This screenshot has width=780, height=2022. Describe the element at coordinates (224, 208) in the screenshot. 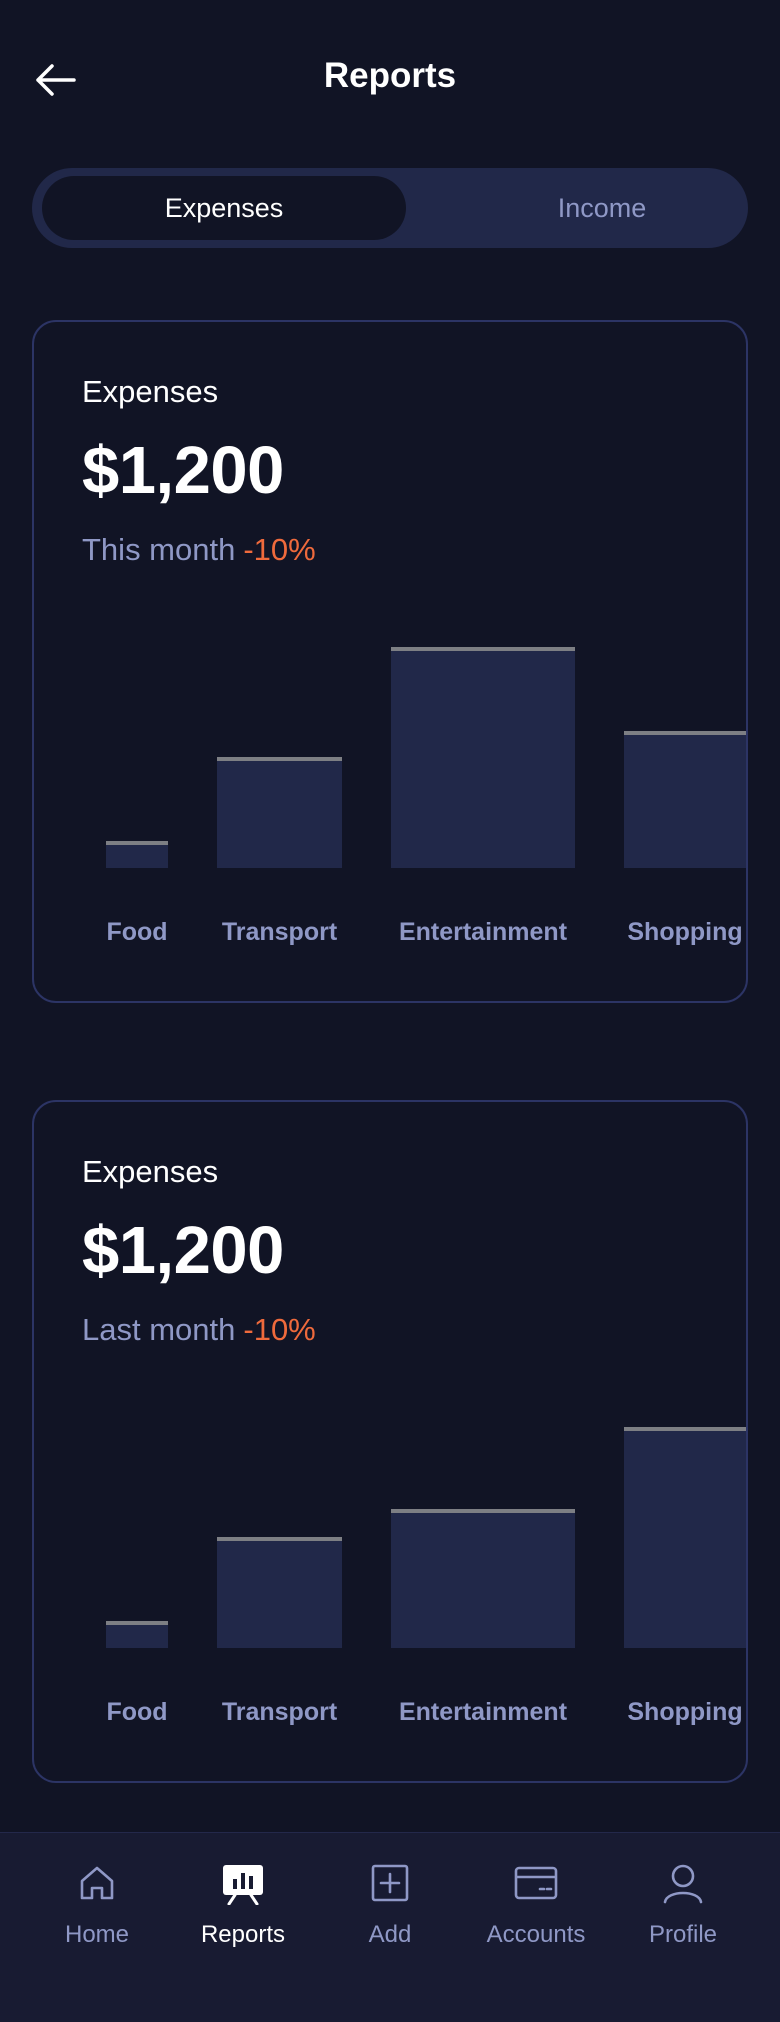

I see `tab-expenses: Expenses` at that location.